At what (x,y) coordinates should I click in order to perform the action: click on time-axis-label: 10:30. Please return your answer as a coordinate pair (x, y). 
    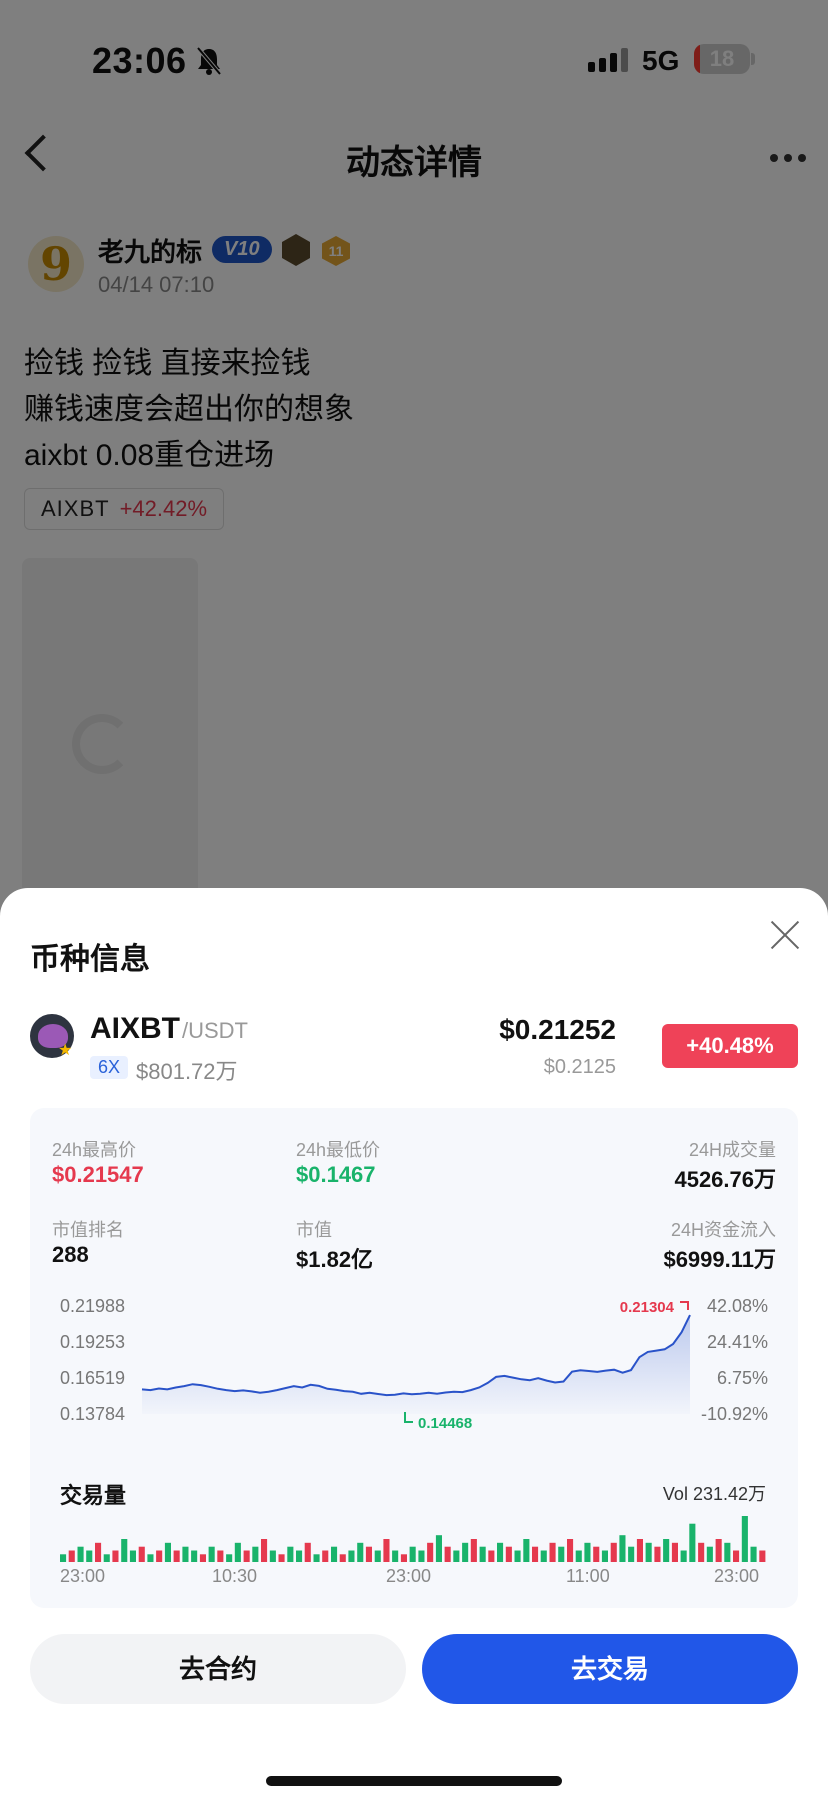
    Looking at the image, I should click on (235, 1576).